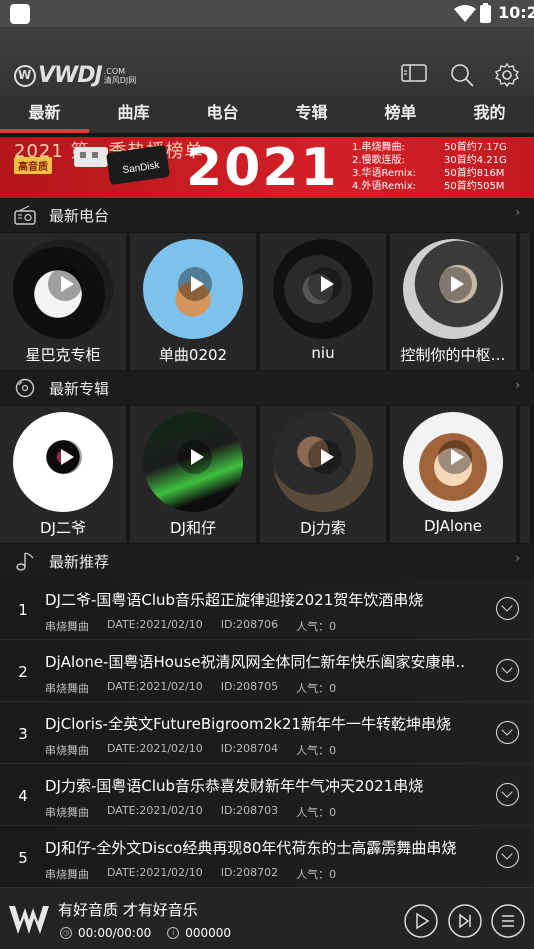  I want to click on track-number: 5, so click(23, 858).